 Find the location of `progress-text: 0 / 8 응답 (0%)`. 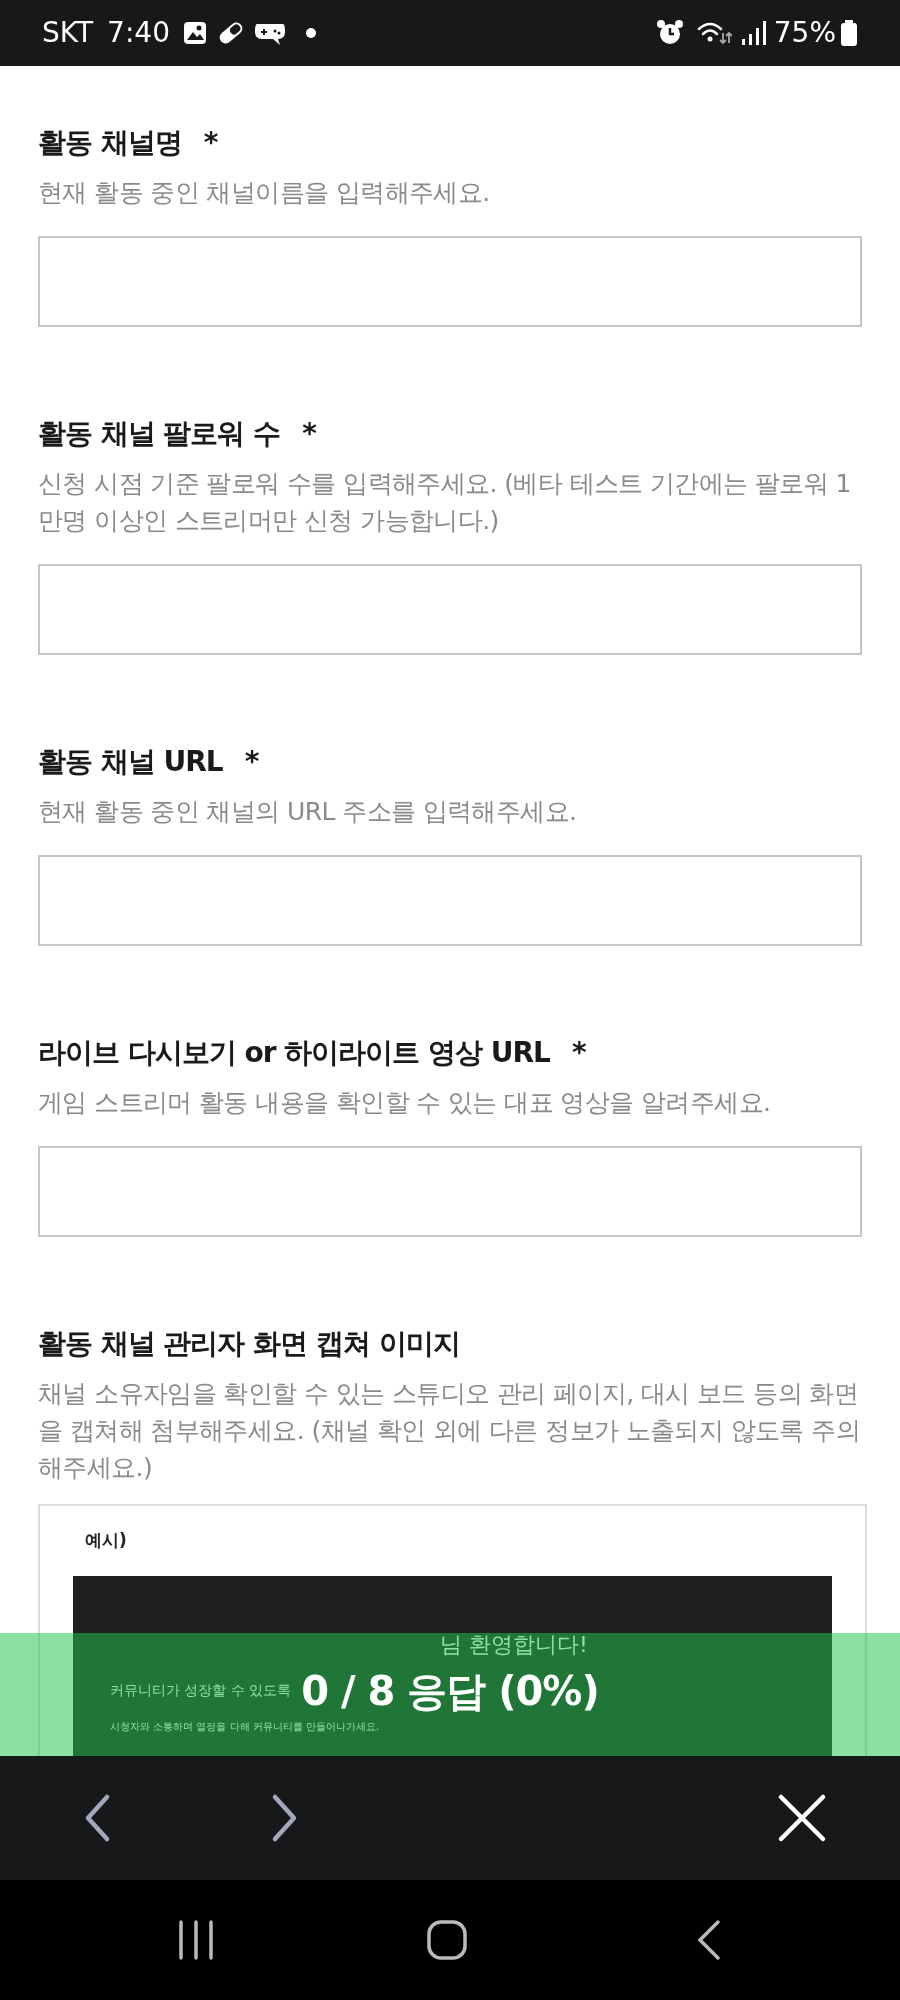

progress-text: 0 / 8 응답 (0%) is located at coordinates (450, 1690).